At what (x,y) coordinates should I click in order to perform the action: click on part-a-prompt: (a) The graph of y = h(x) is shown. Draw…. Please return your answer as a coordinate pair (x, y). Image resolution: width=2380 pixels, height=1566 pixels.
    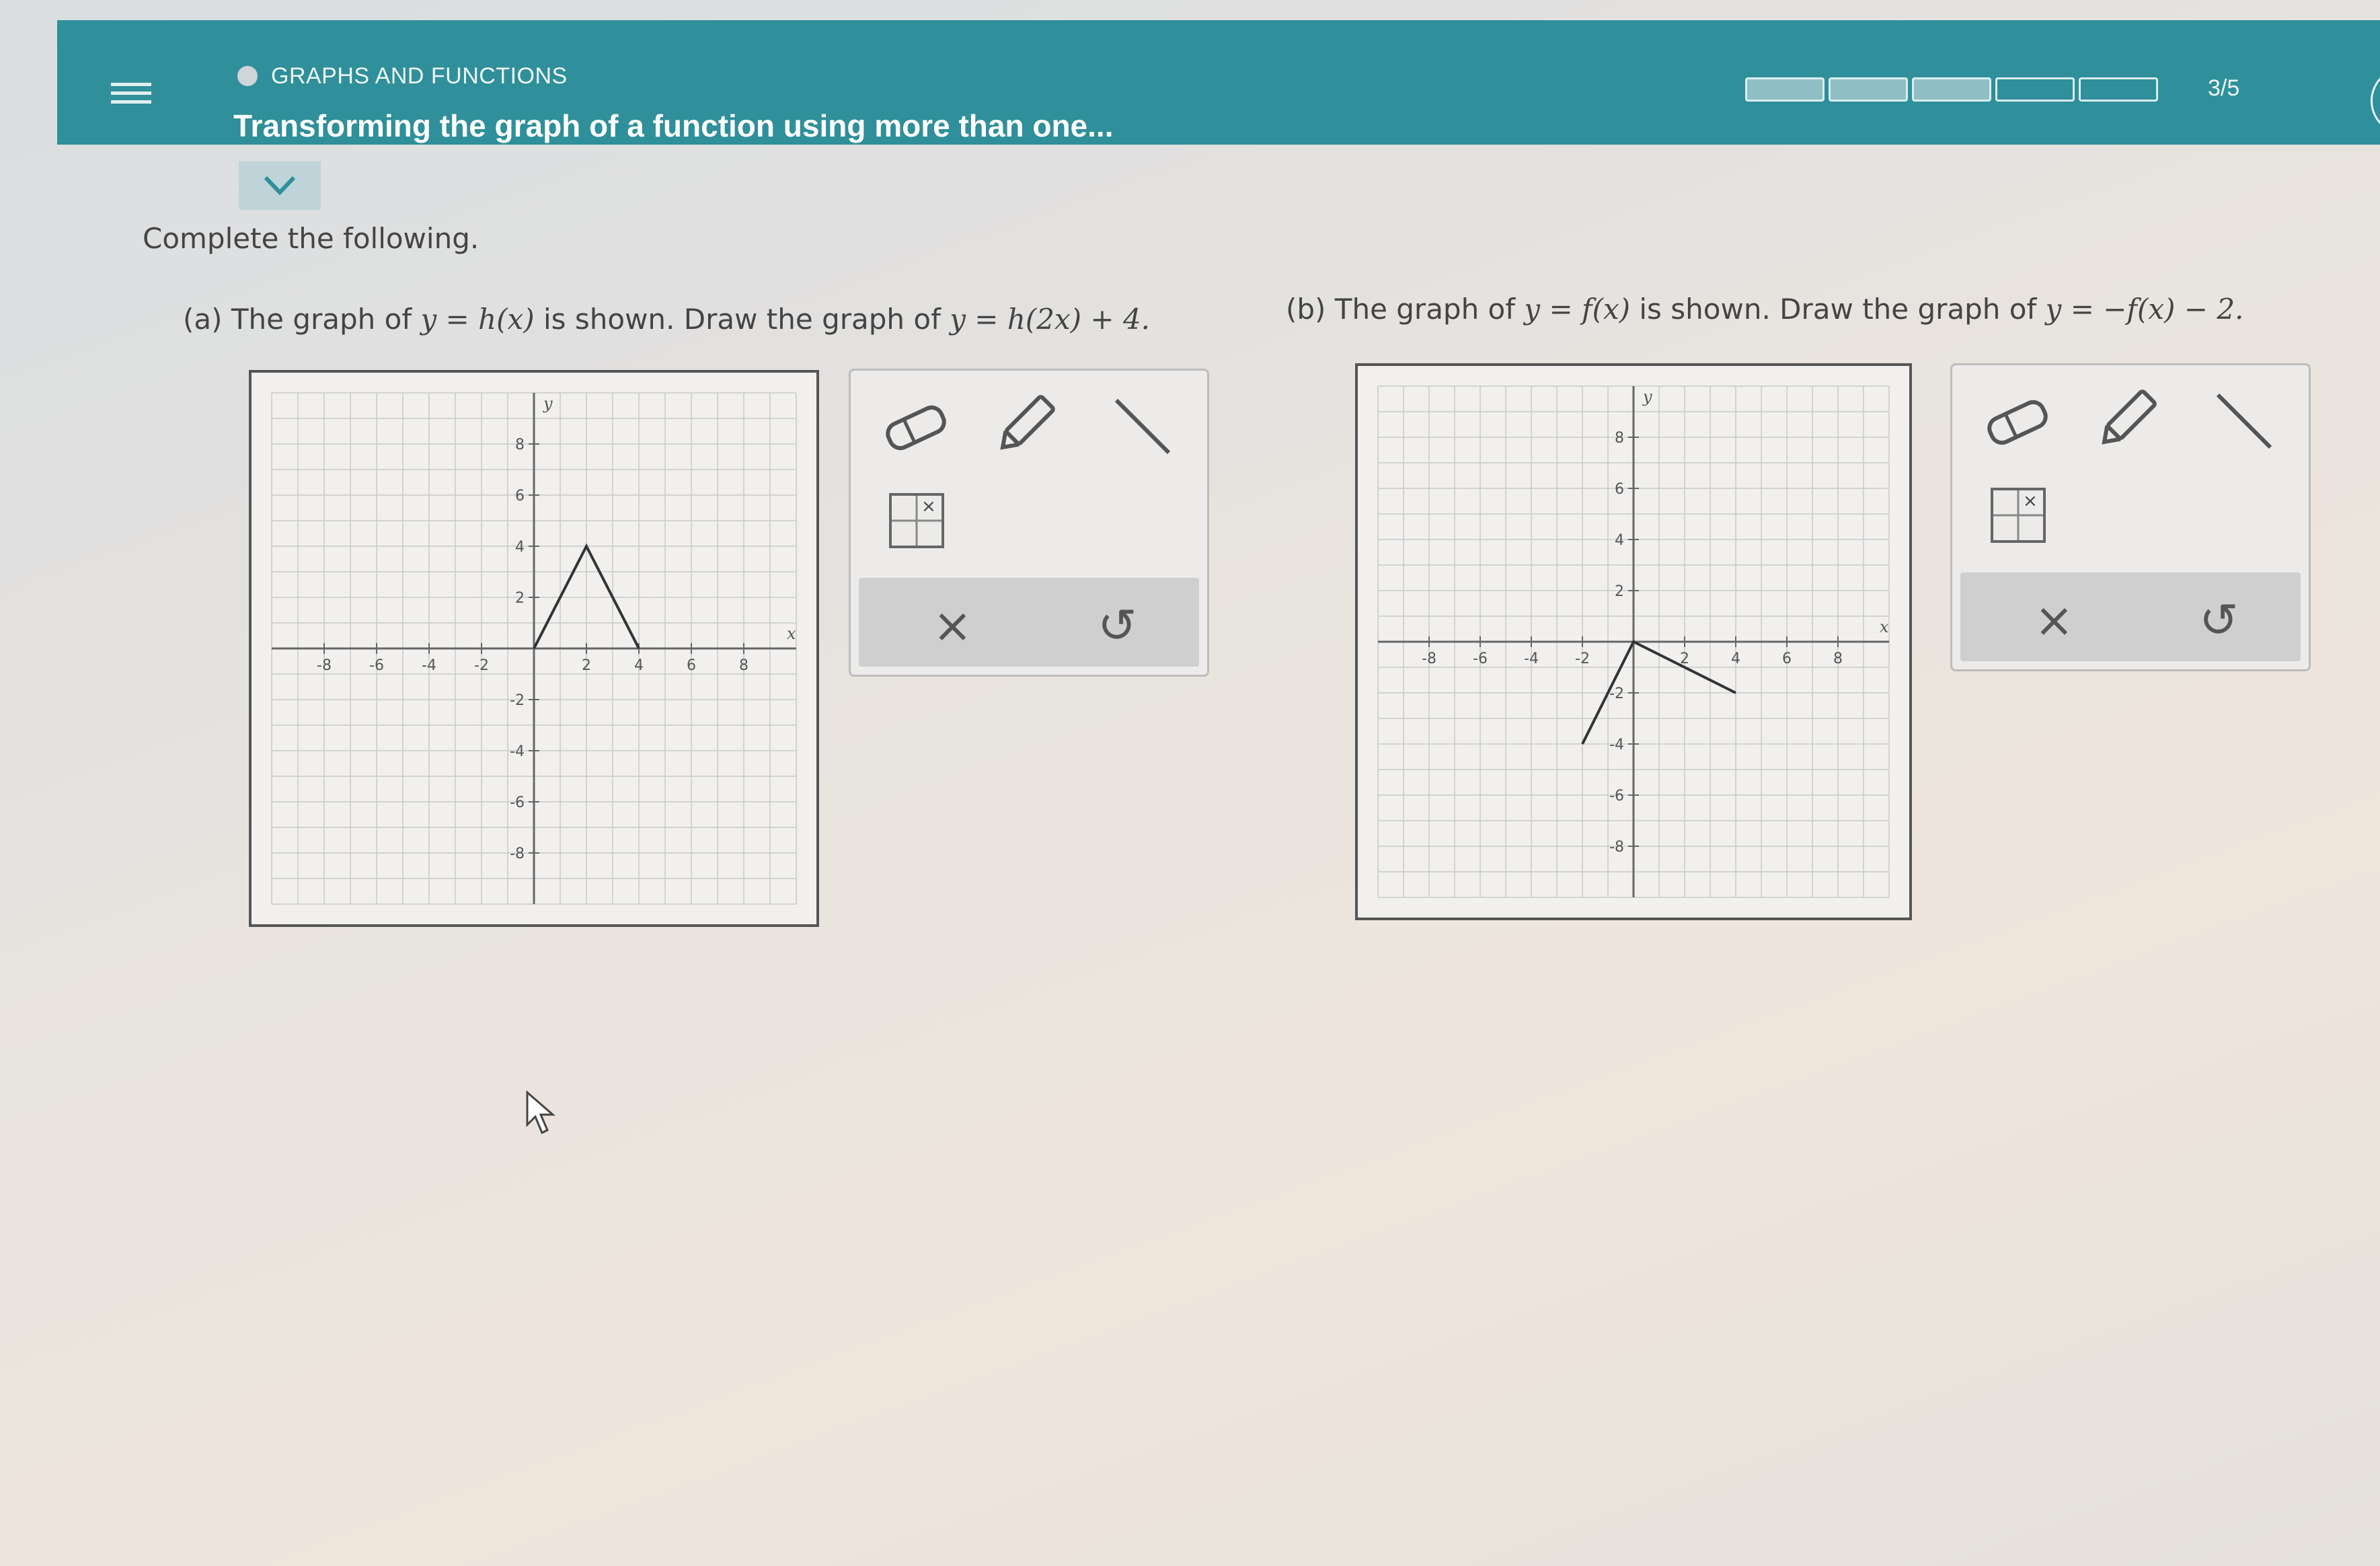
    Looking at the image, I should click on (666, 320).